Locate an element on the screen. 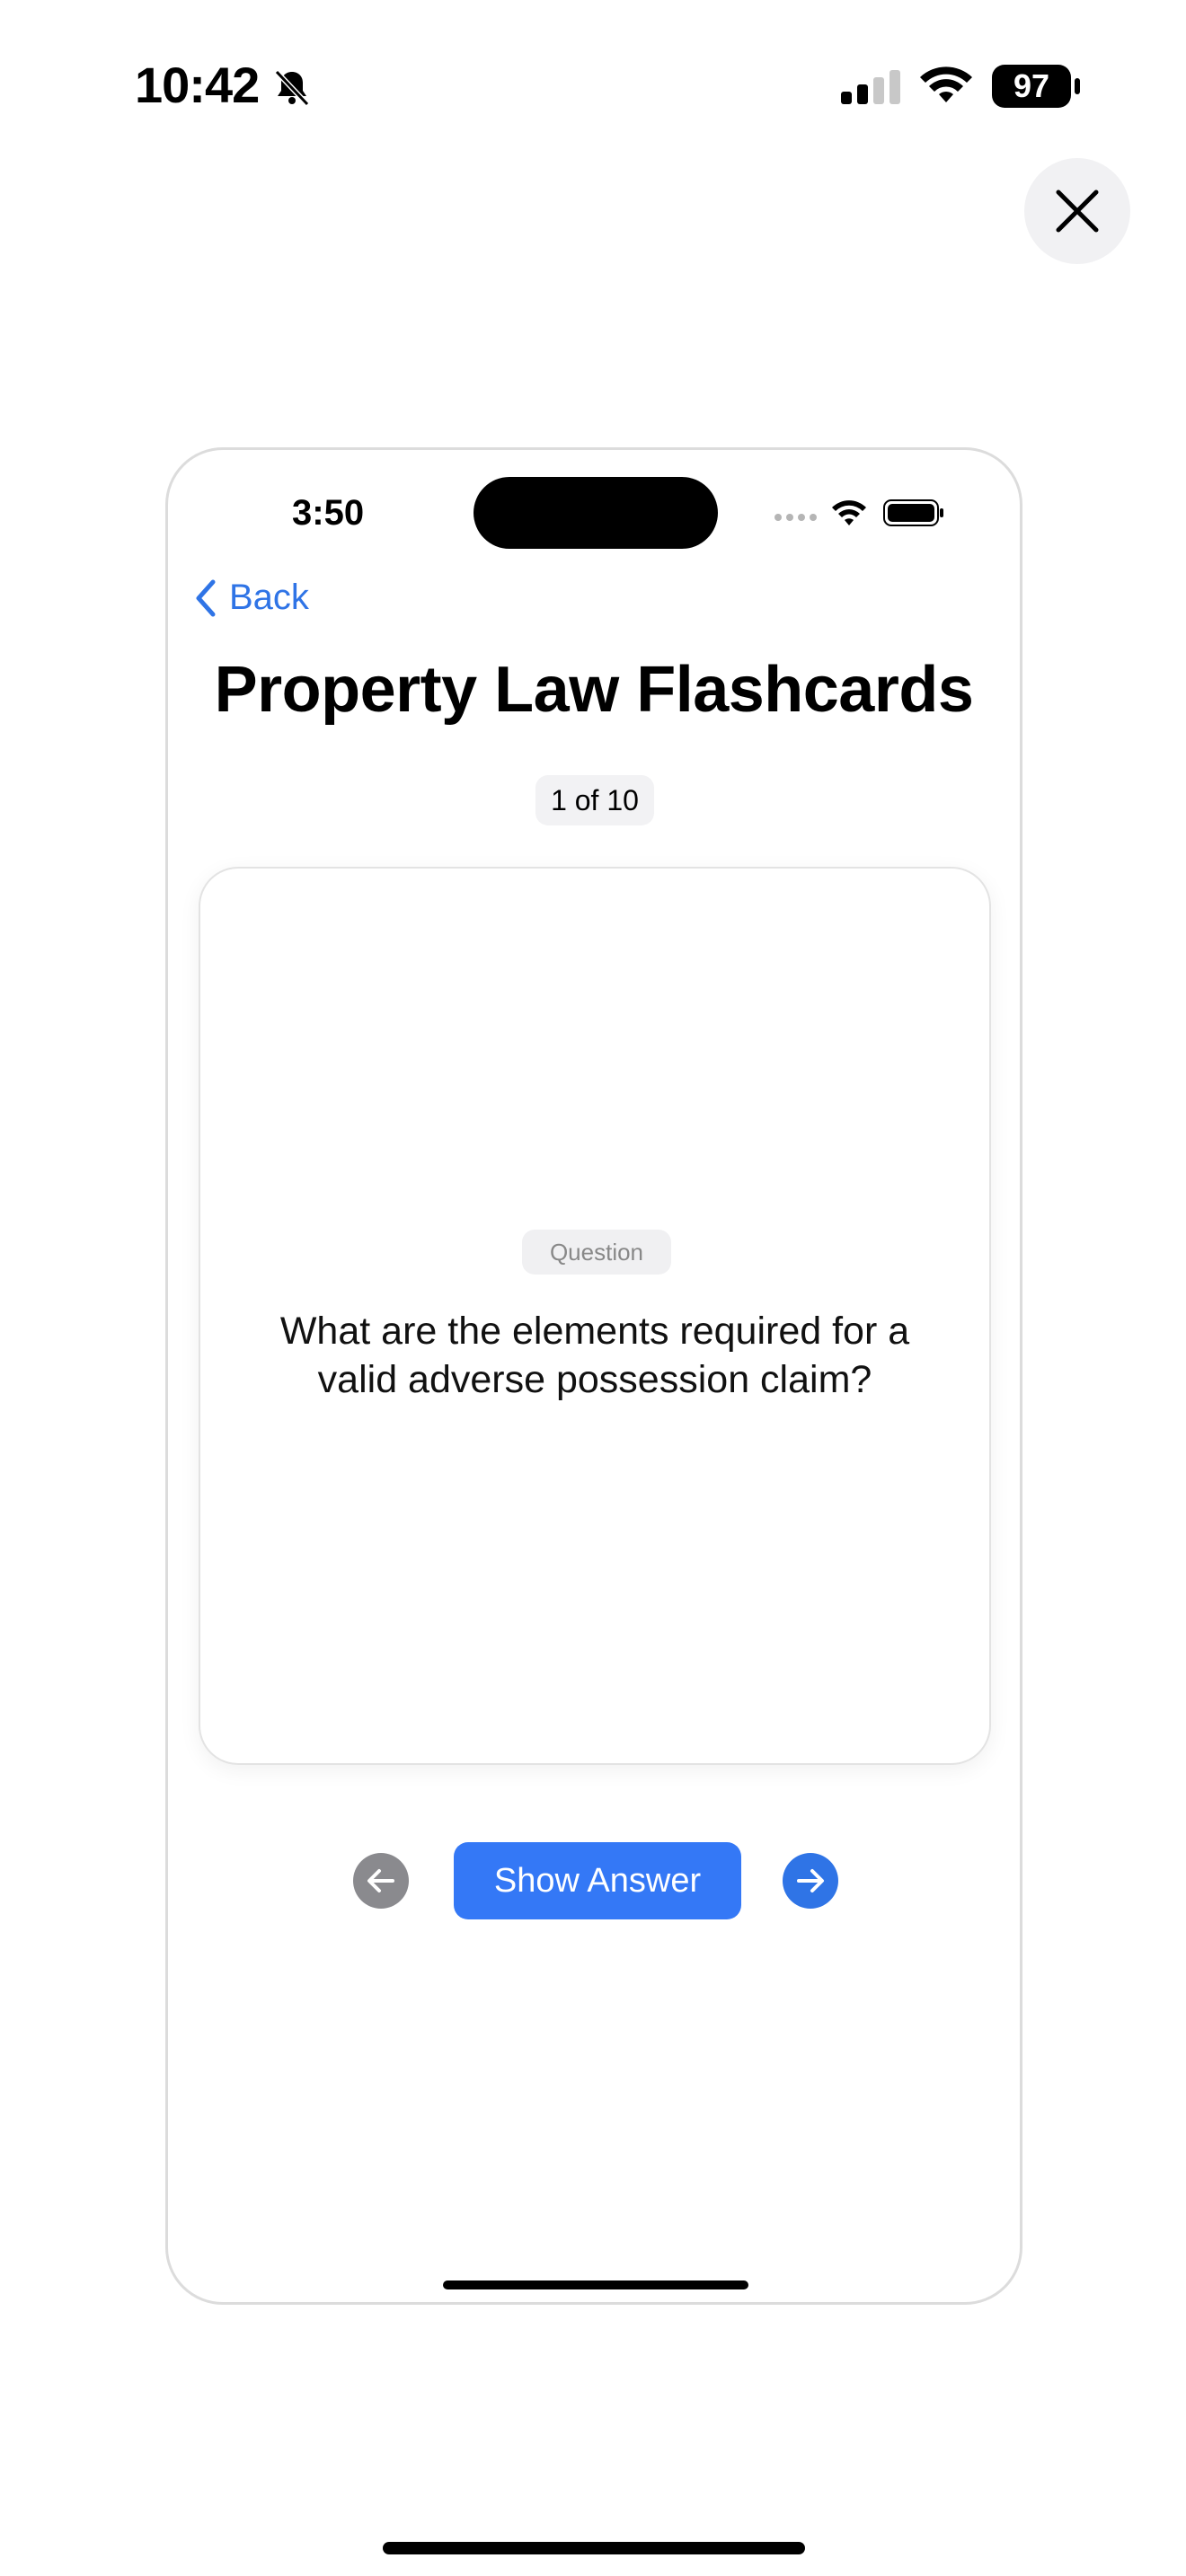 The width and height of the screenshot is (1186, 2576). previous-card-button is located at coordinates (381, 1881).